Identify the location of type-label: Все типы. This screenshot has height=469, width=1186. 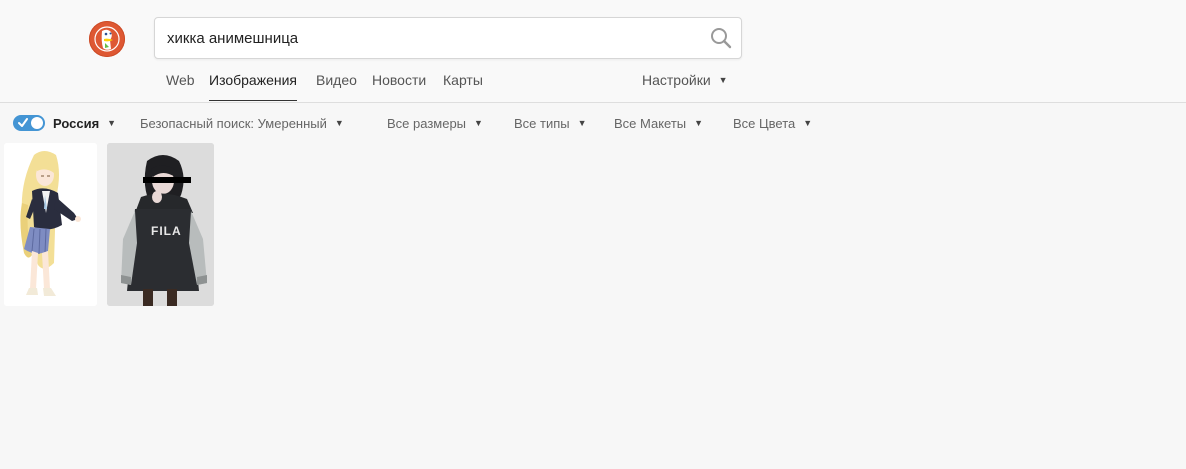
(542, 123).